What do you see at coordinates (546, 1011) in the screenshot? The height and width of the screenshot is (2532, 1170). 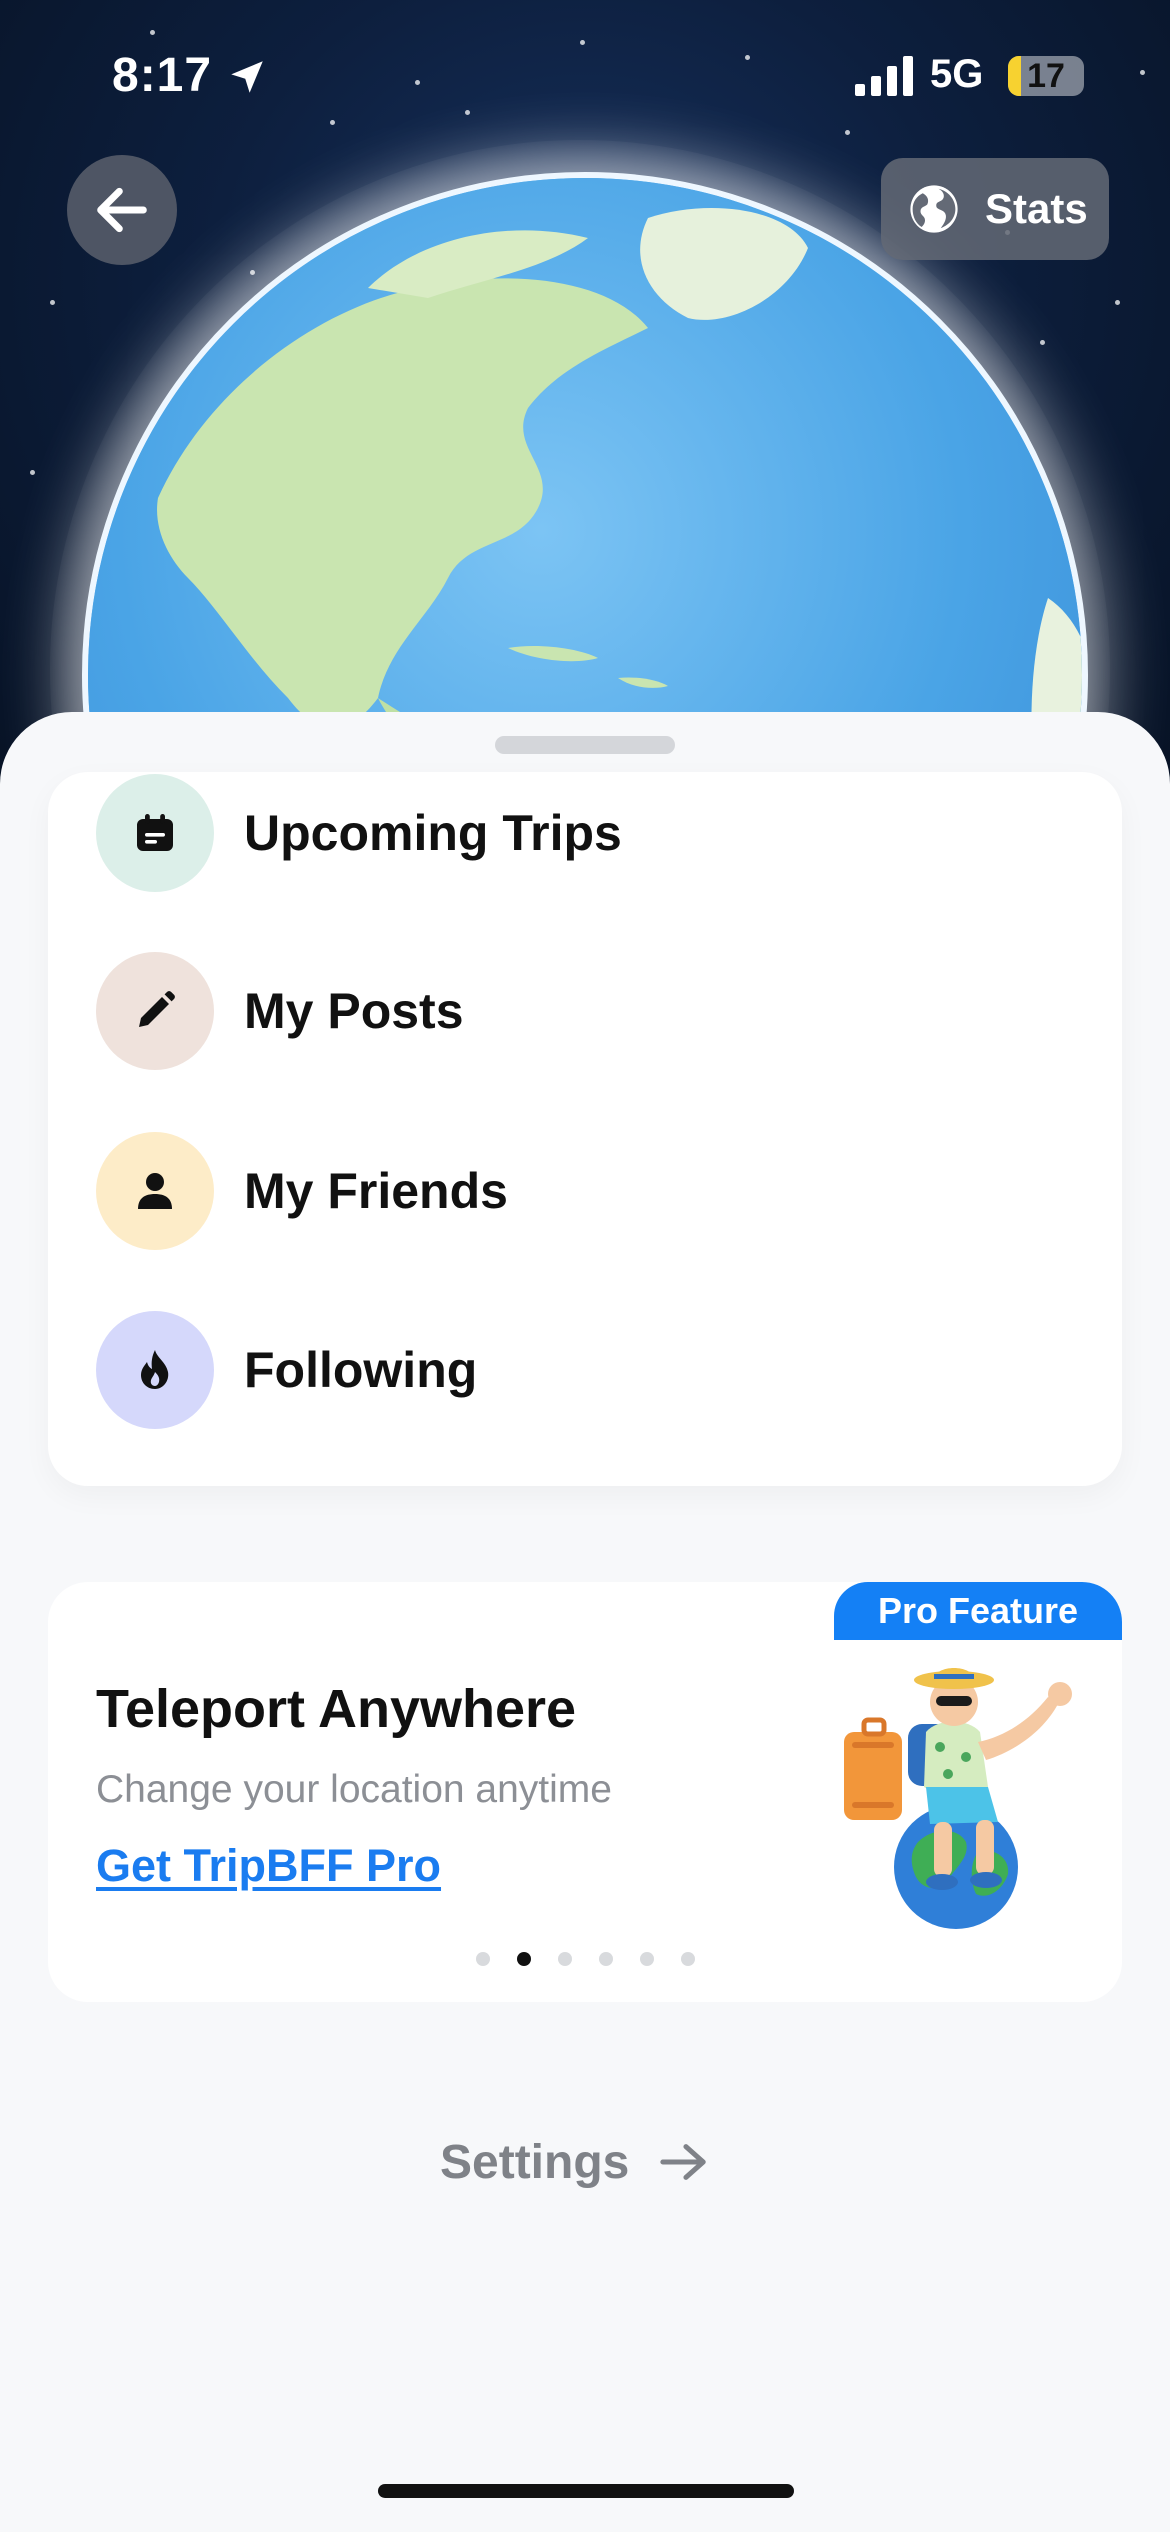 I see `menu-item-my-posts: My Posts` at bounding box center [546, 1011].